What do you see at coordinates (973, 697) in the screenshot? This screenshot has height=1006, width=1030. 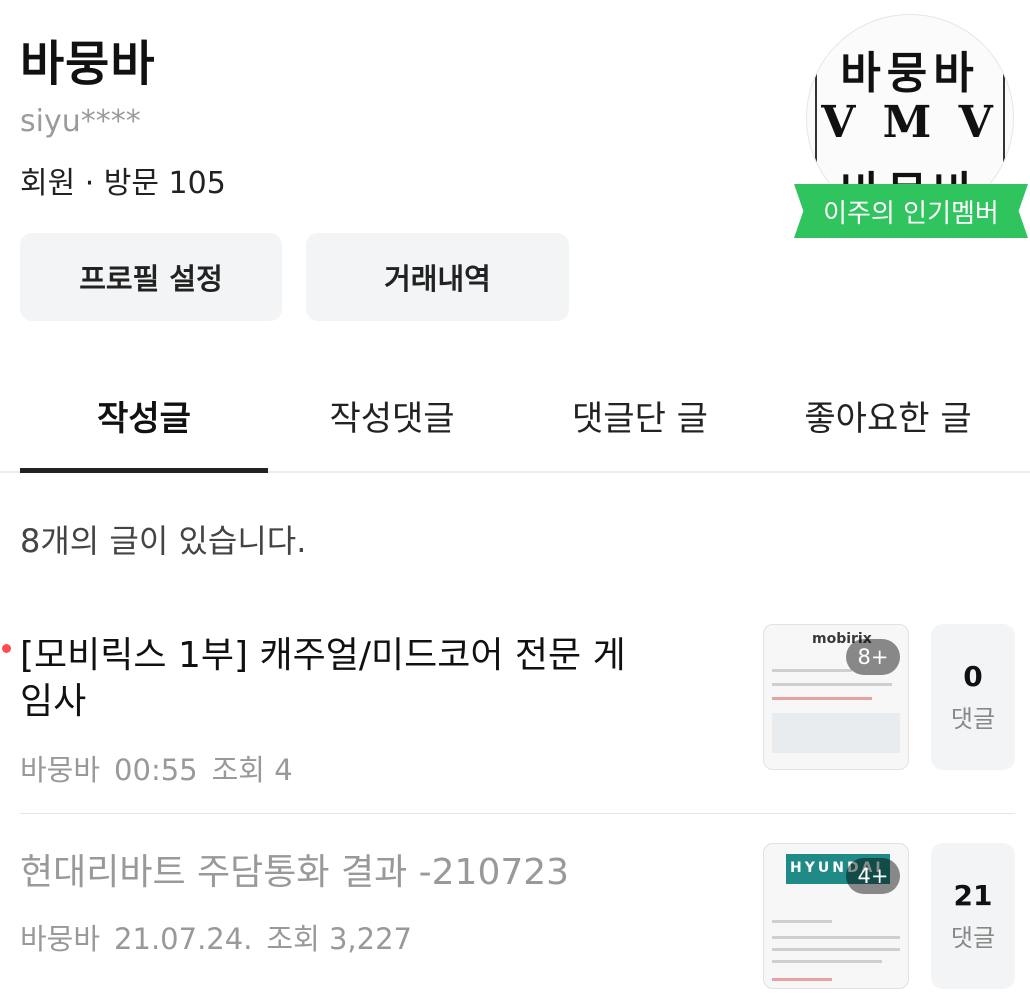 I see `comment-count-box: 0 댓글` at bounding box center [973, 697].